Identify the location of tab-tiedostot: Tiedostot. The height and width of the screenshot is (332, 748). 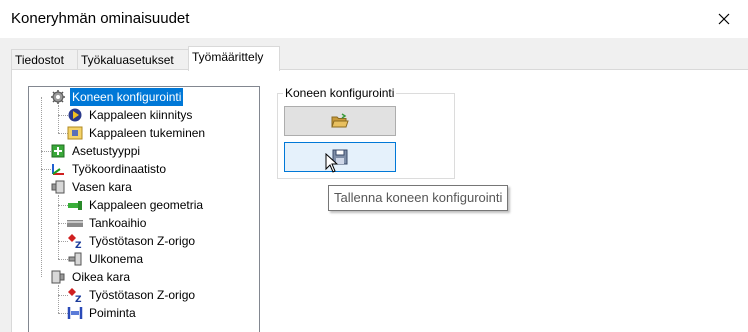
(44, 59).